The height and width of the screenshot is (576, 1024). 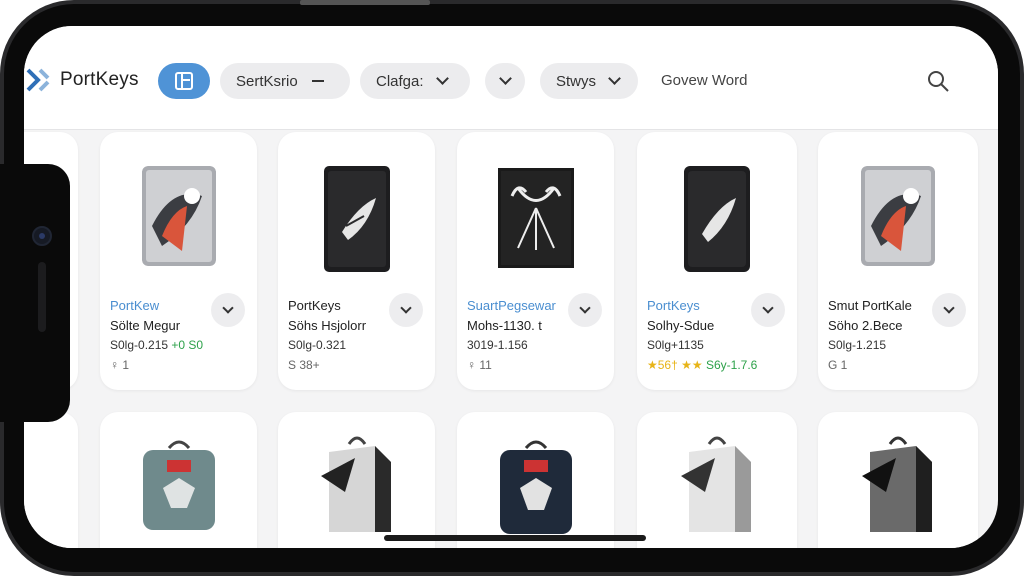 I want to click on product-brand: PortKew, so click(x=135, y=305).